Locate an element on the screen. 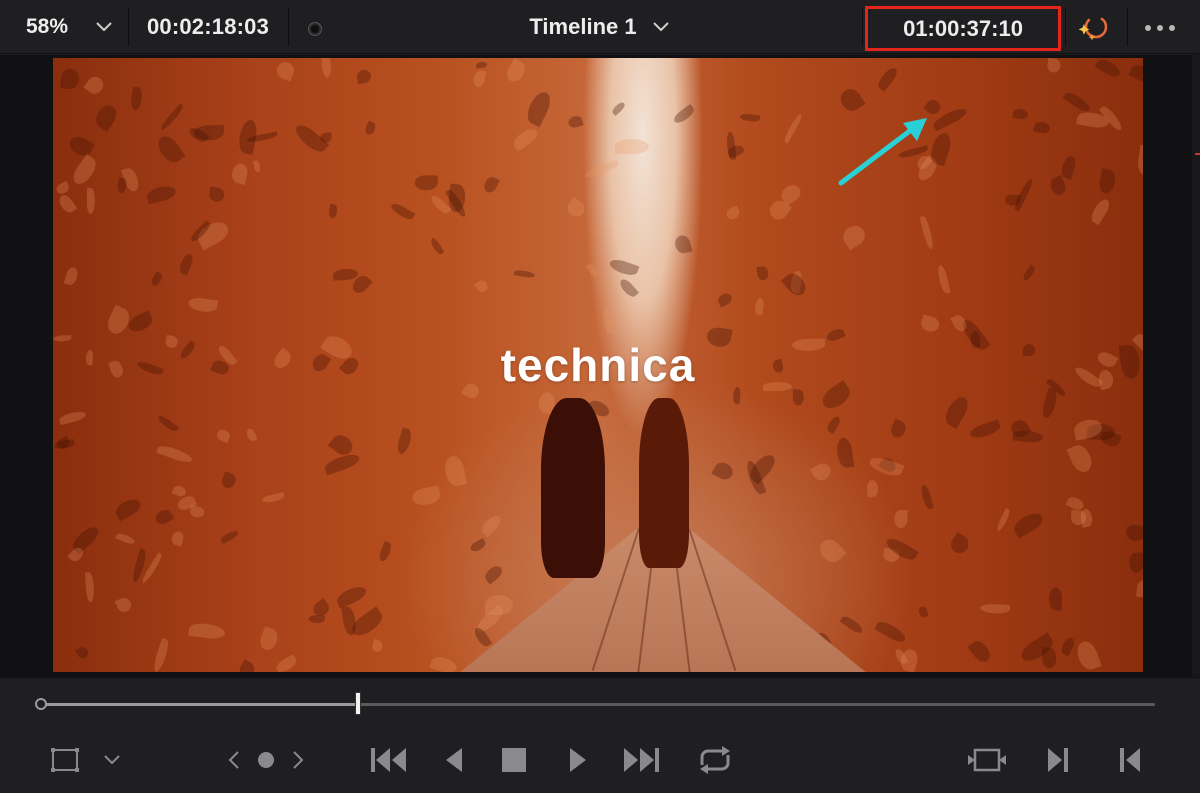 Image resolution: width=1200 pixels, height=793 pixels. magic-sparkle-icon is located at coordinates (1092, 28).